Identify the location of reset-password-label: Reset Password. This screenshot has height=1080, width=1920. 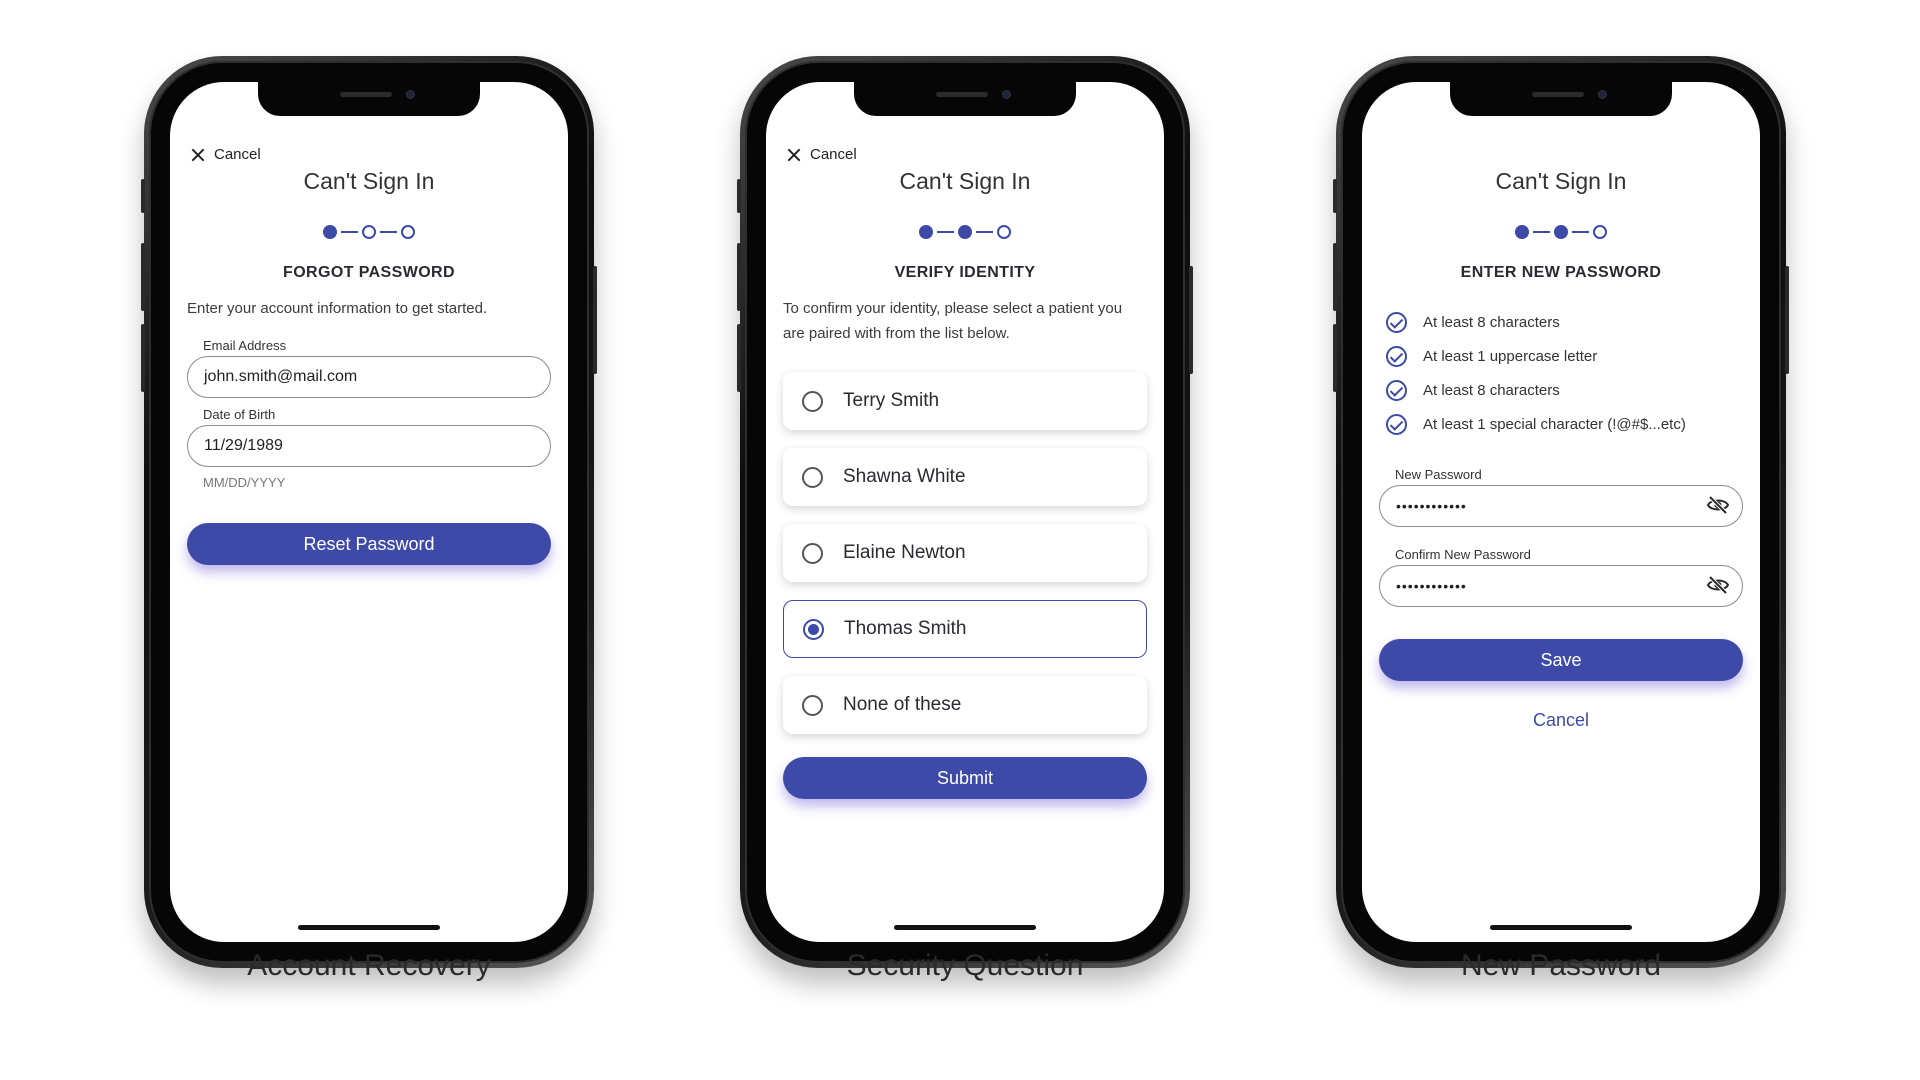
(369, 543).